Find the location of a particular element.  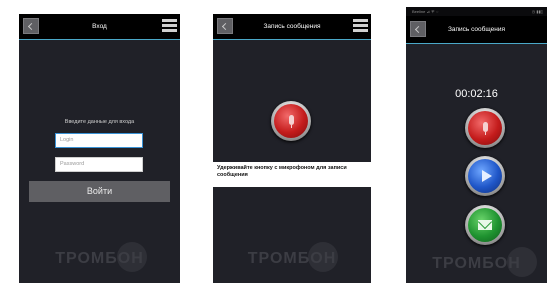

login-field: Login is located at coordinates (99, 140).